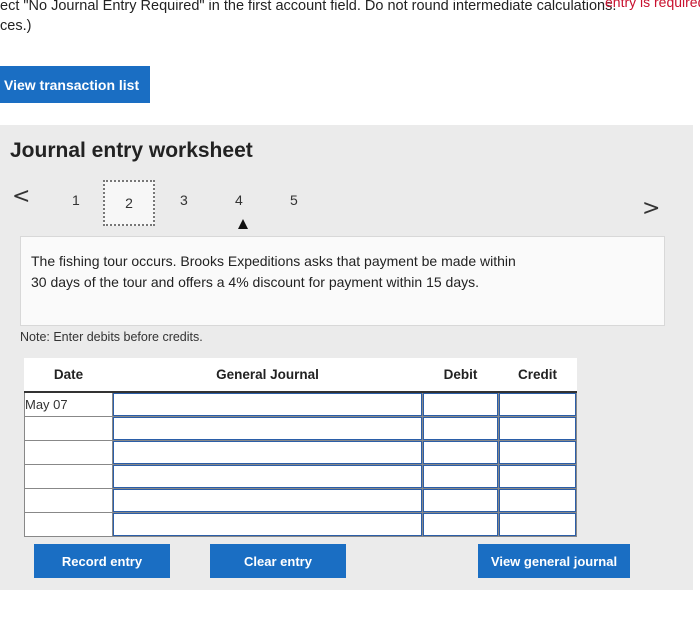  What do you see at coordinates (267, 375) in the screenshot?
I see `header-general-journal: General Journal` at bounding box center [267, 375].